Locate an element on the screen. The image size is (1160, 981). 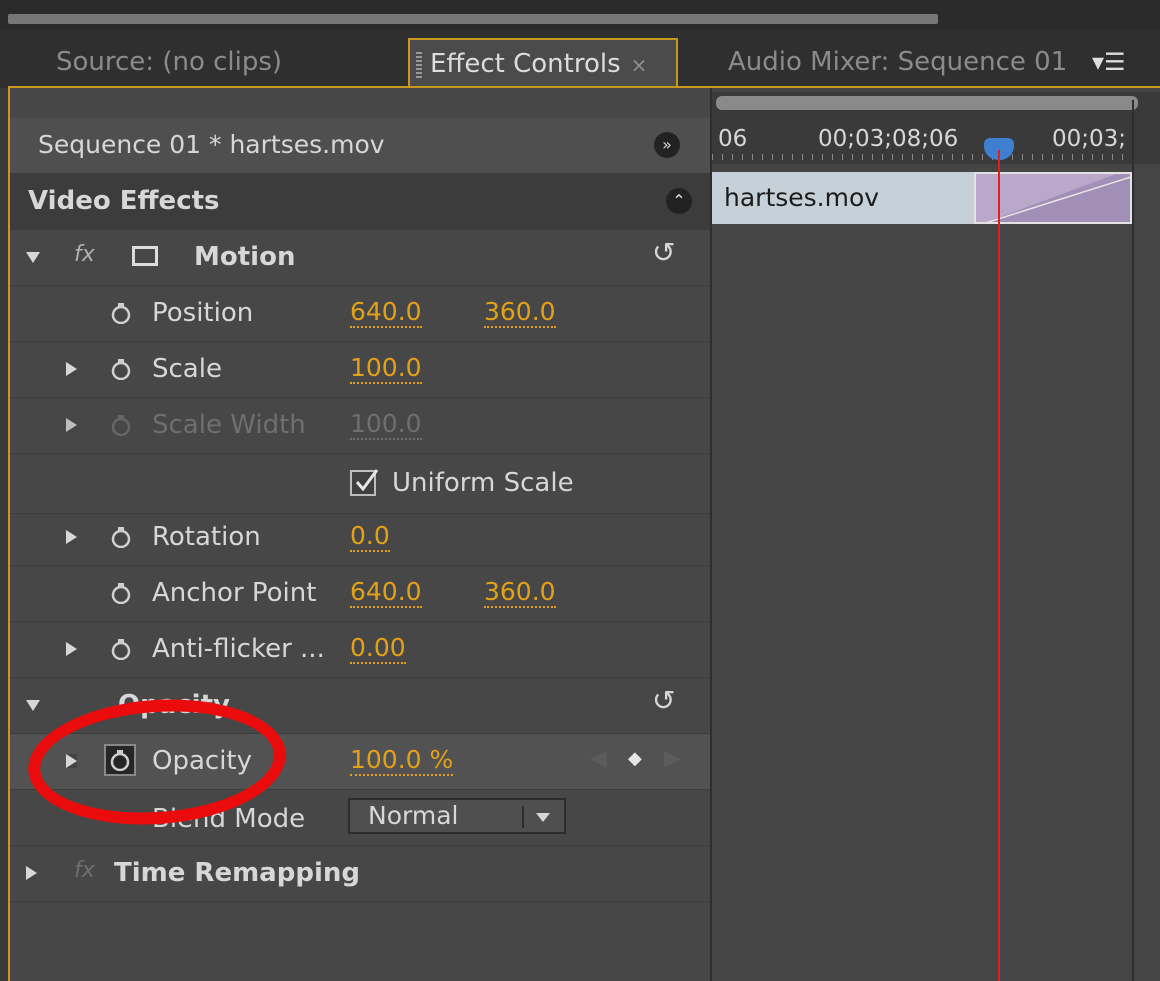
window-top-strip is located at coordinates (580, 15).